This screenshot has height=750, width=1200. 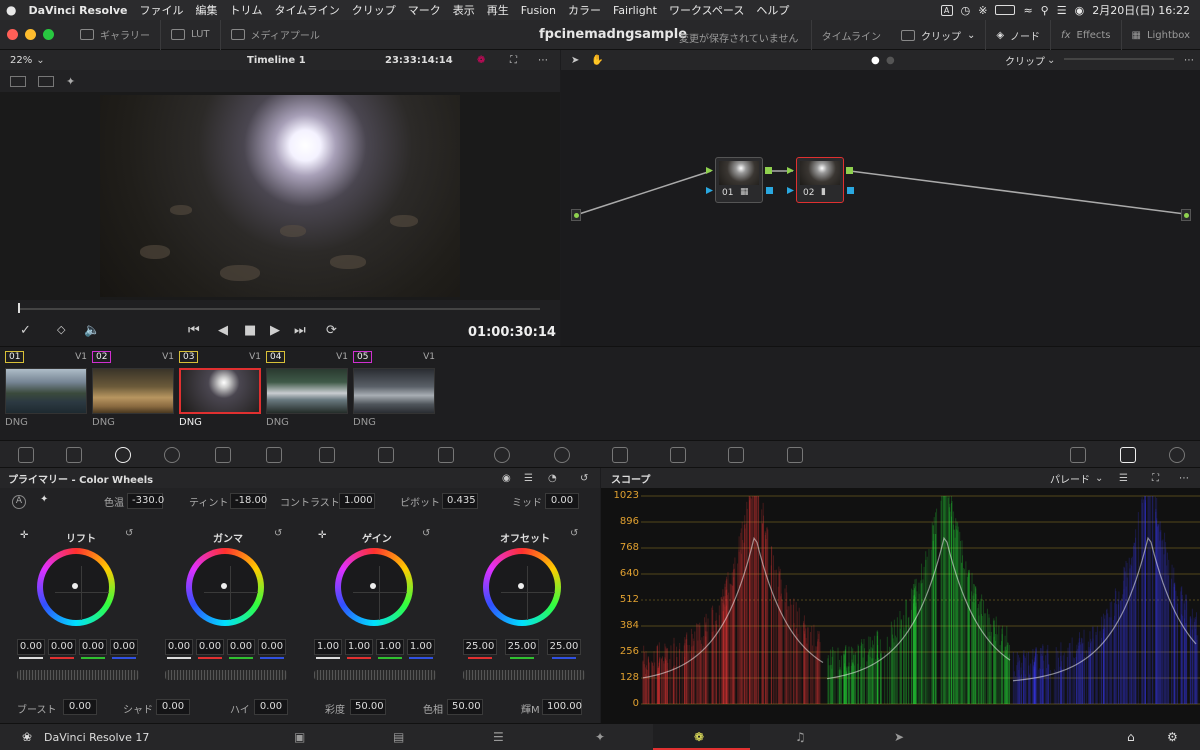 What do you see at coordinates (46, 81) in the screenshot?
I see `split-viewer-icon` at bounding box center [46, 81].